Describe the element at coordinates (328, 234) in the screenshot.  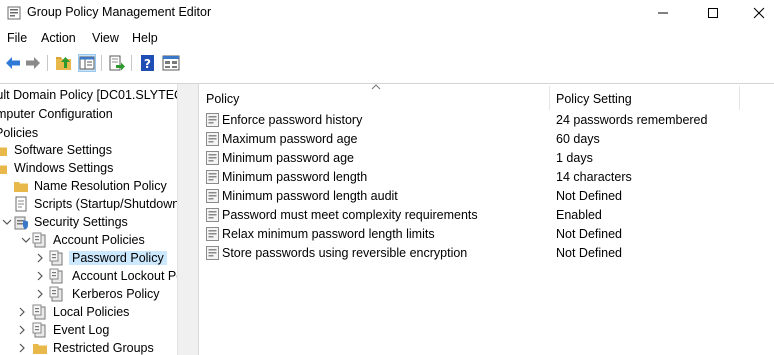
I see `policy-name: Relax minimum password length limits` at that location.